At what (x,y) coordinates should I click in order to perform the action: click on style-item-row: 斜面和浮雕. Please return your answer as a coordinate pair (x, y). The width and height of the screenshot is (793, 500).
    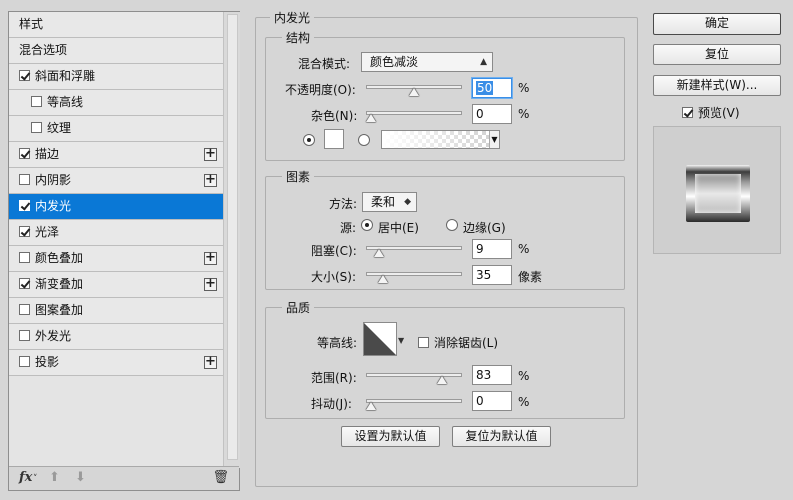
    Looking at the image, I should click on (116, 77).